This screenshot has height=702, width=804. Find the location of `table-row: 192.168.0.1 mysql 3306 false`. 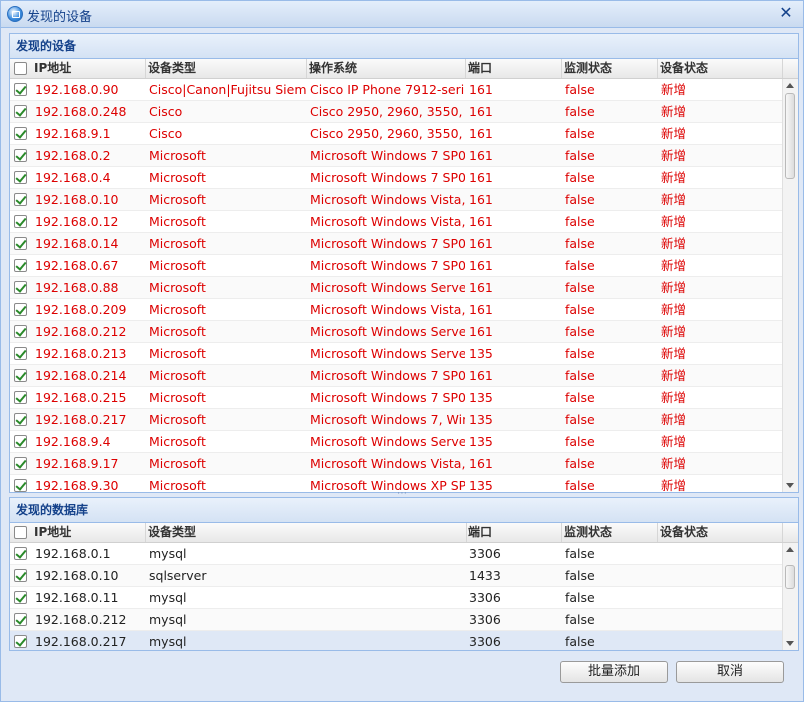

table-row: 192.168.0.1 mysql 3306 false is located at coordinates (404, 554).